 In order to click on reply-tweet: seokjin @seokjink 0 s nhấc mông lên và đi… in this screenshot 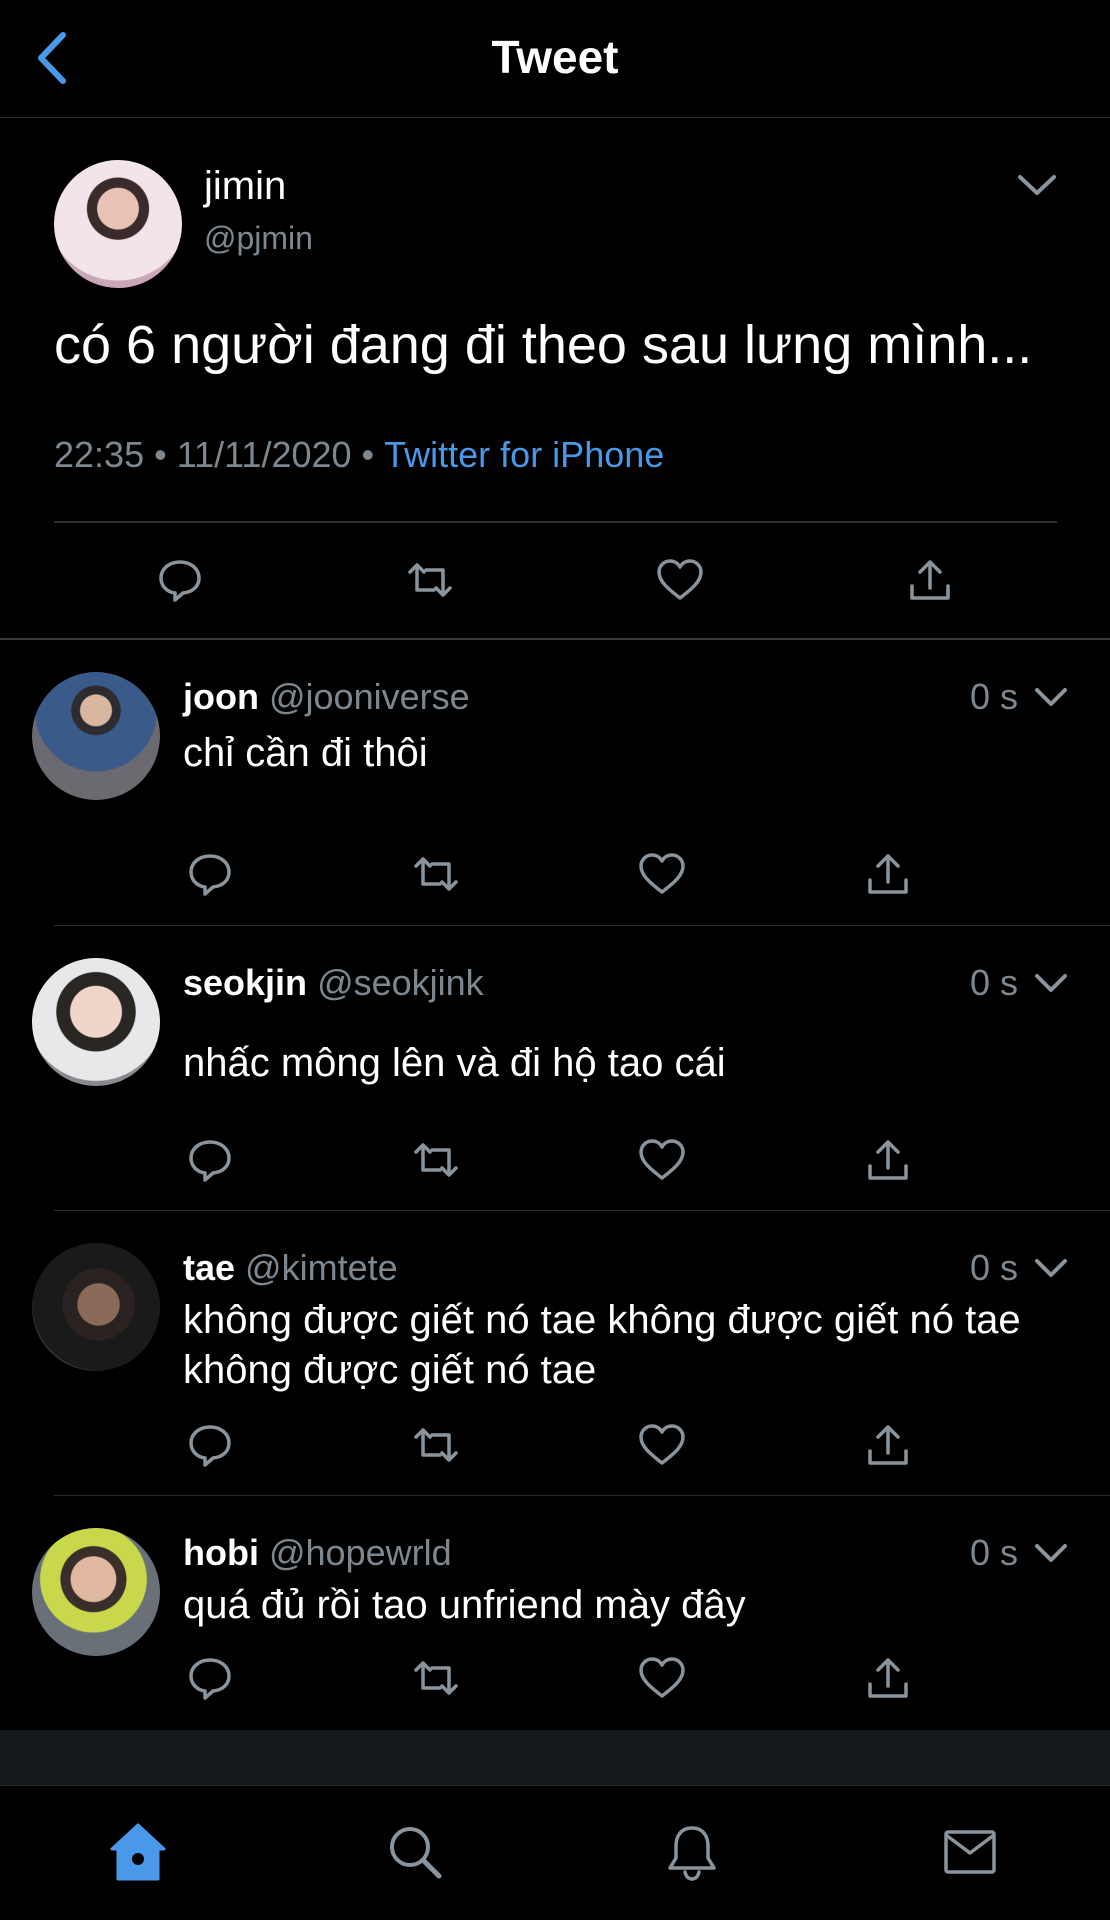, I will do `click(555, 1068)`.